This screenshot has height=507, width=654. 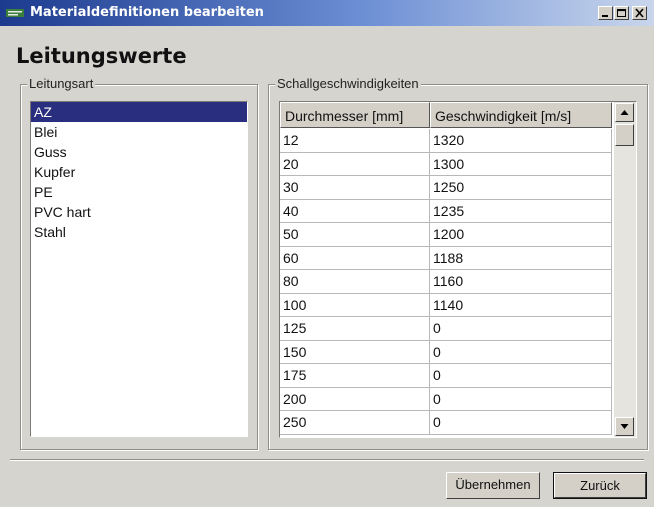 I want to click on list-item: Stahl, so click(x=139, y=232).